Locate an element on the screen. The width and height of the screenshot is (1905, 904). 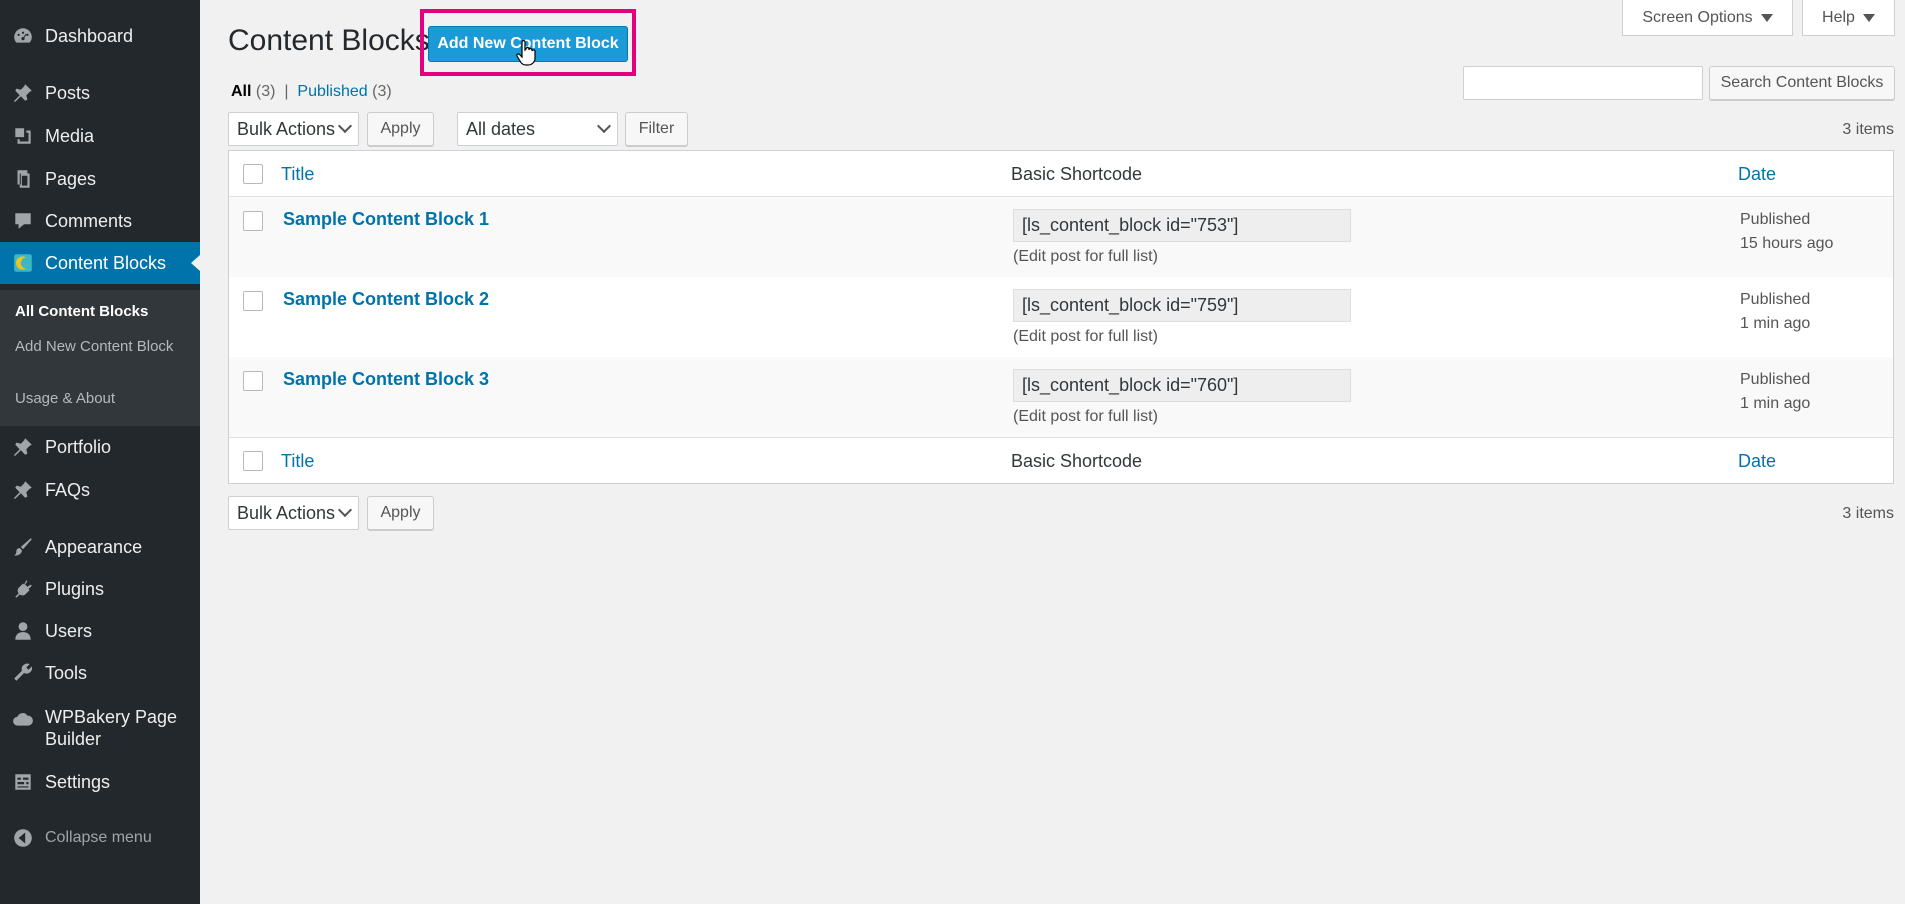
menu-label: Media is located at coordinates (70, 136).